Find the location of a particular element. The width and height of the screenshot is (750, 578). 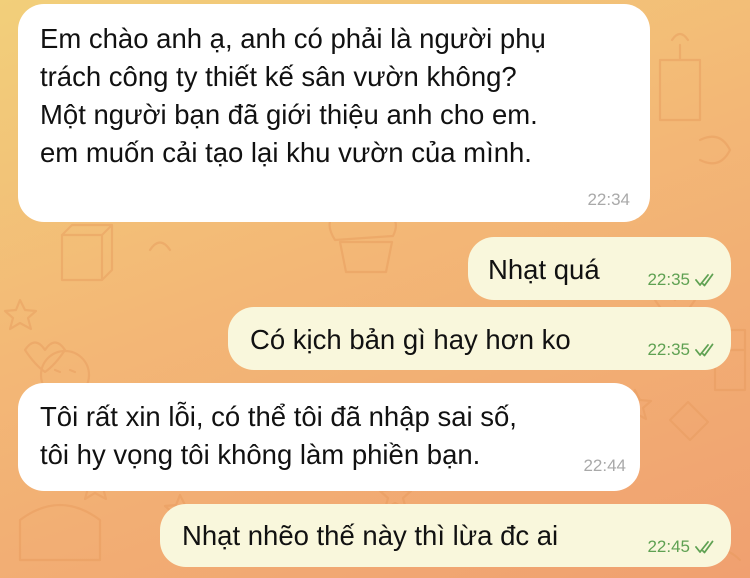

message-outgoing: Có kịch bản gì hay hơn ko 22:35 is located at coordinates (479, 338).